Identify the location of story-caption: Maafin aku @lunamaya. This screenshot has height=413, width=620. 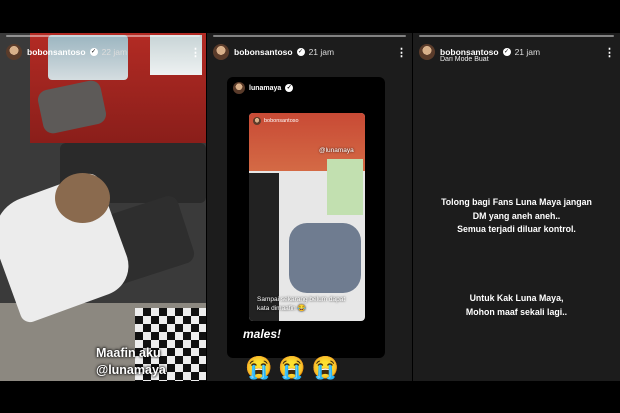
(131, 362).